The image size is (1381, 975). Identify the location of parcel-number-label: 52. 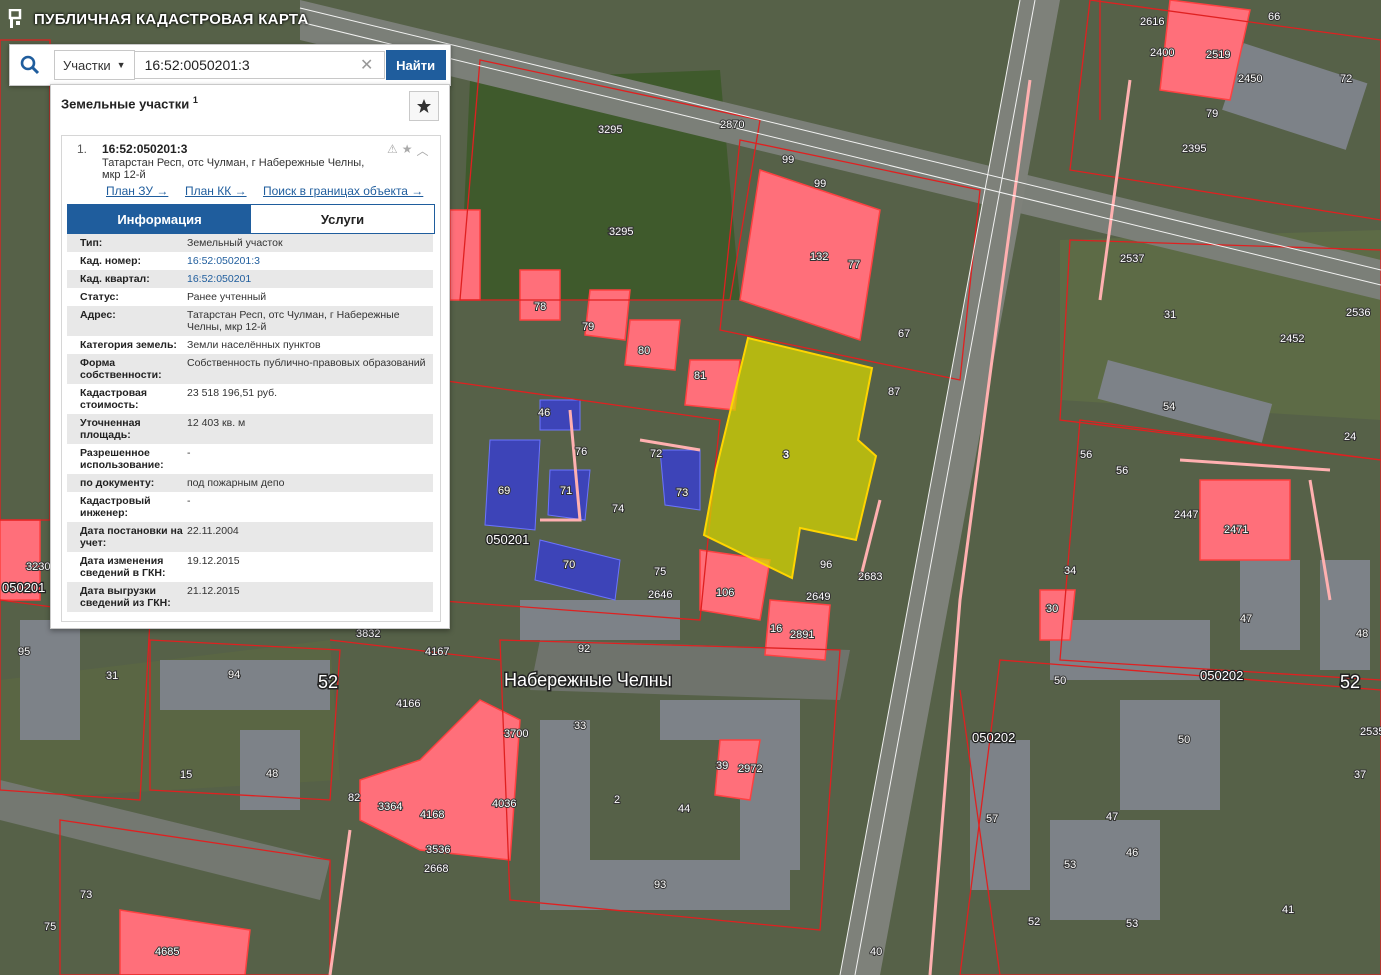
(1034, 922).